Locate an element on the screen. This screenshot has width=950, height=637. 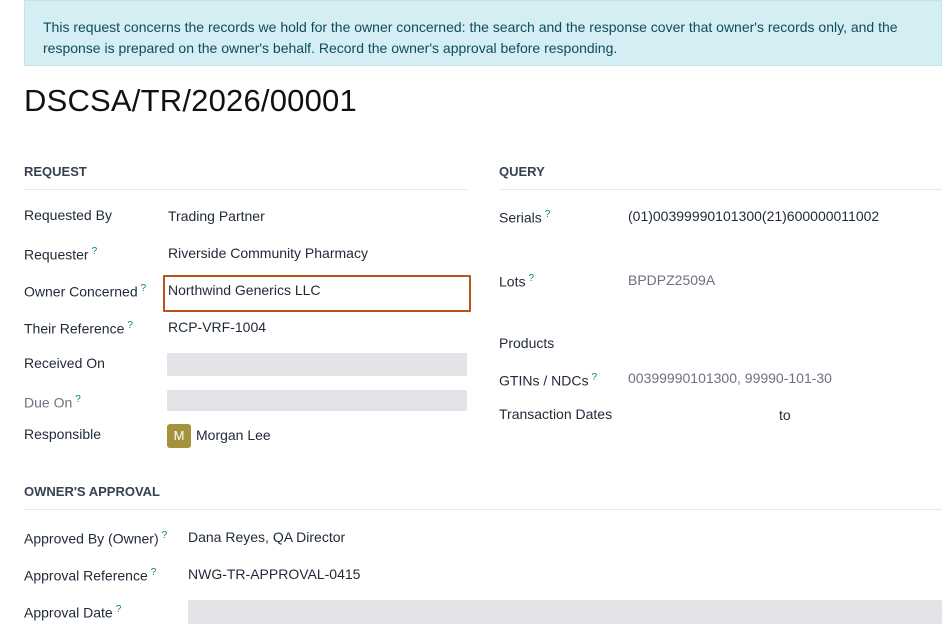
gtins-value: 00399990101300, 99990-101-30 is located at coordinates (730, 378).